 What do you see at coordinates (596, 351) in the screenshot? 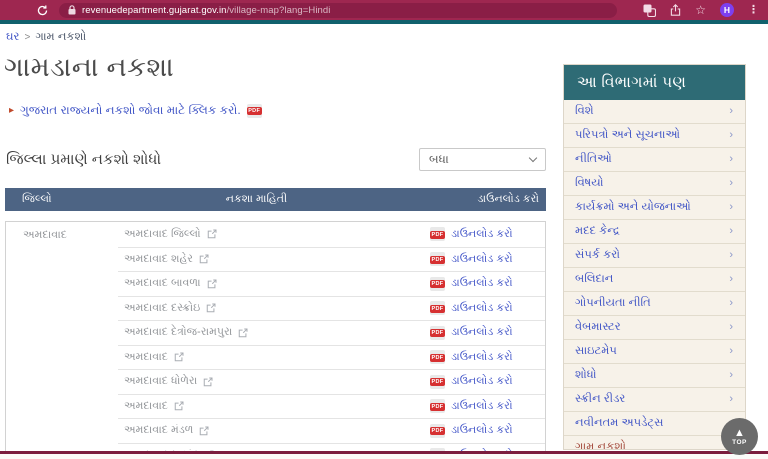
I see `sidebar-item-label: સાઇટમેપ` at bounding box center [596, 351].